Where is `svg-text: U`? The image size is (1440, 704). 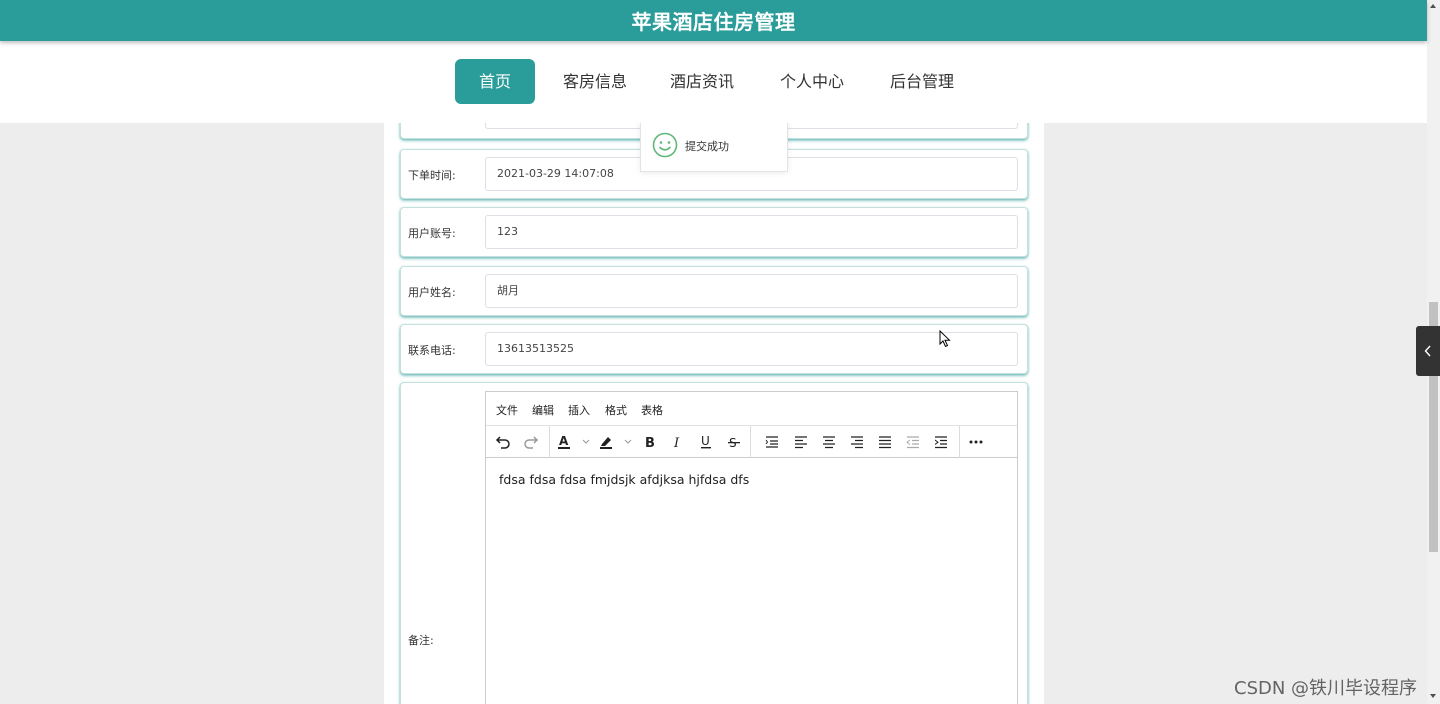 svg-text: U is located at coordinates (705, 441).